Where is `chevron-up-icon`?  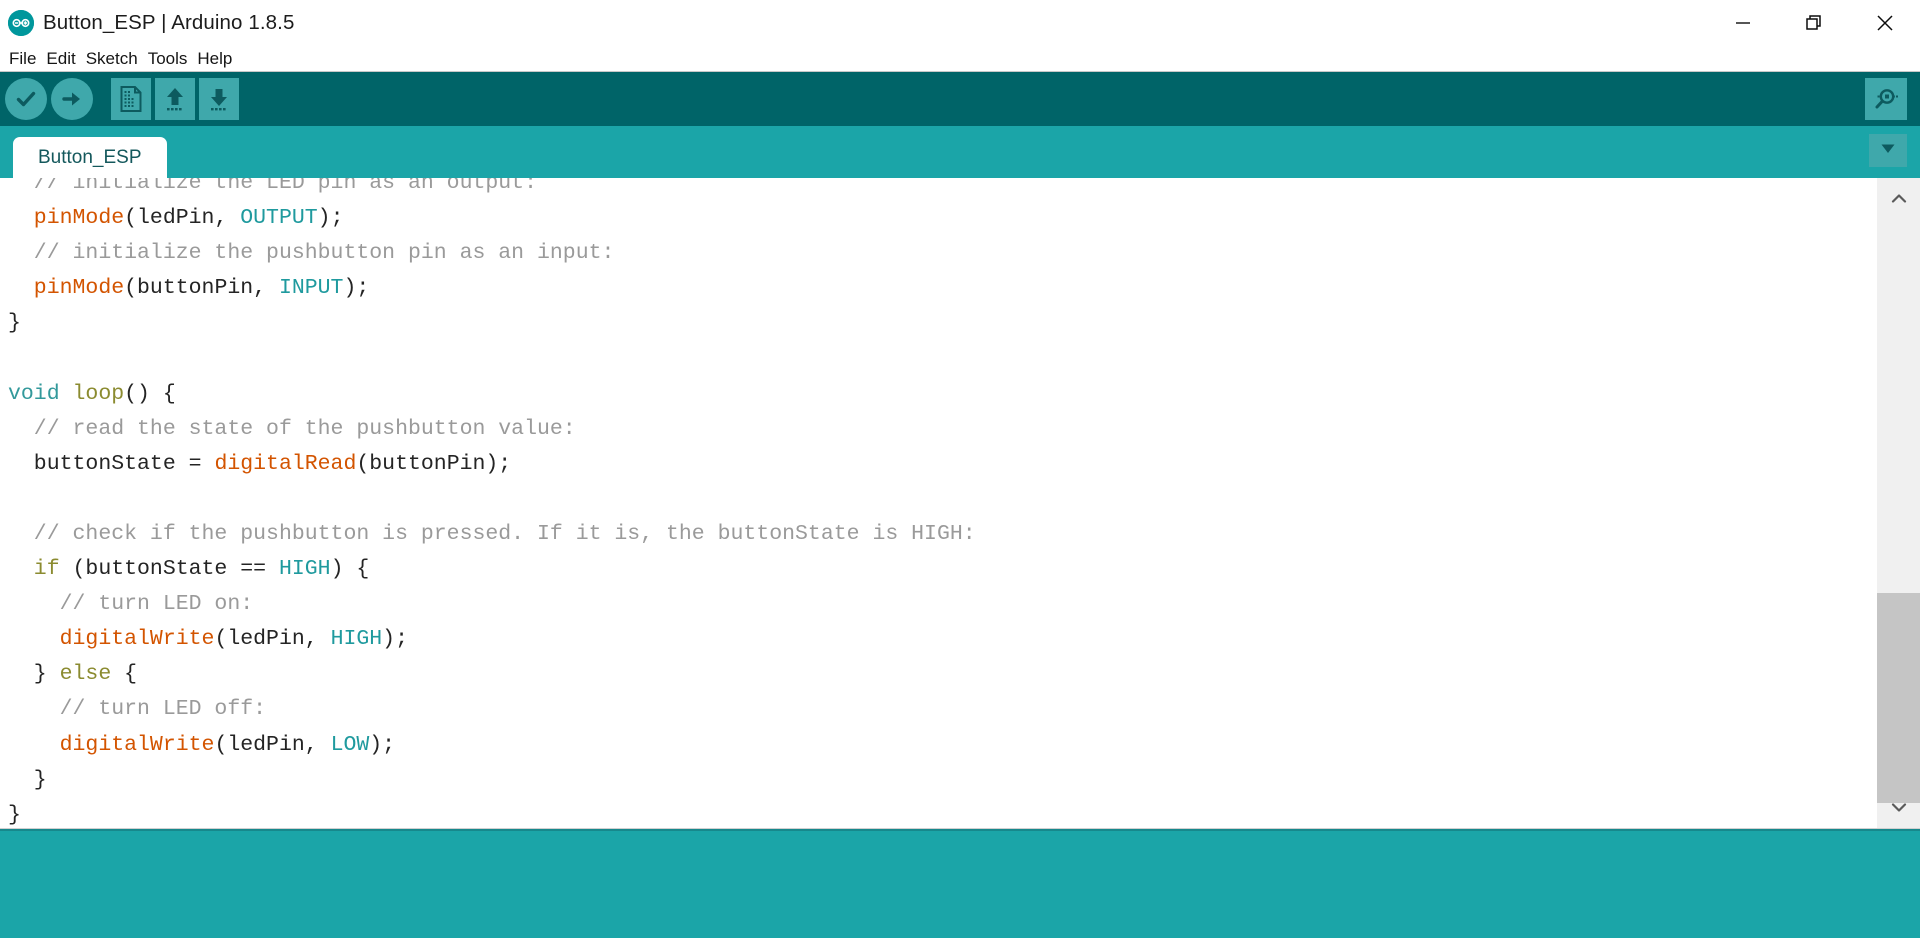 chevron-up-icon is located at coordinates (1899, 199).